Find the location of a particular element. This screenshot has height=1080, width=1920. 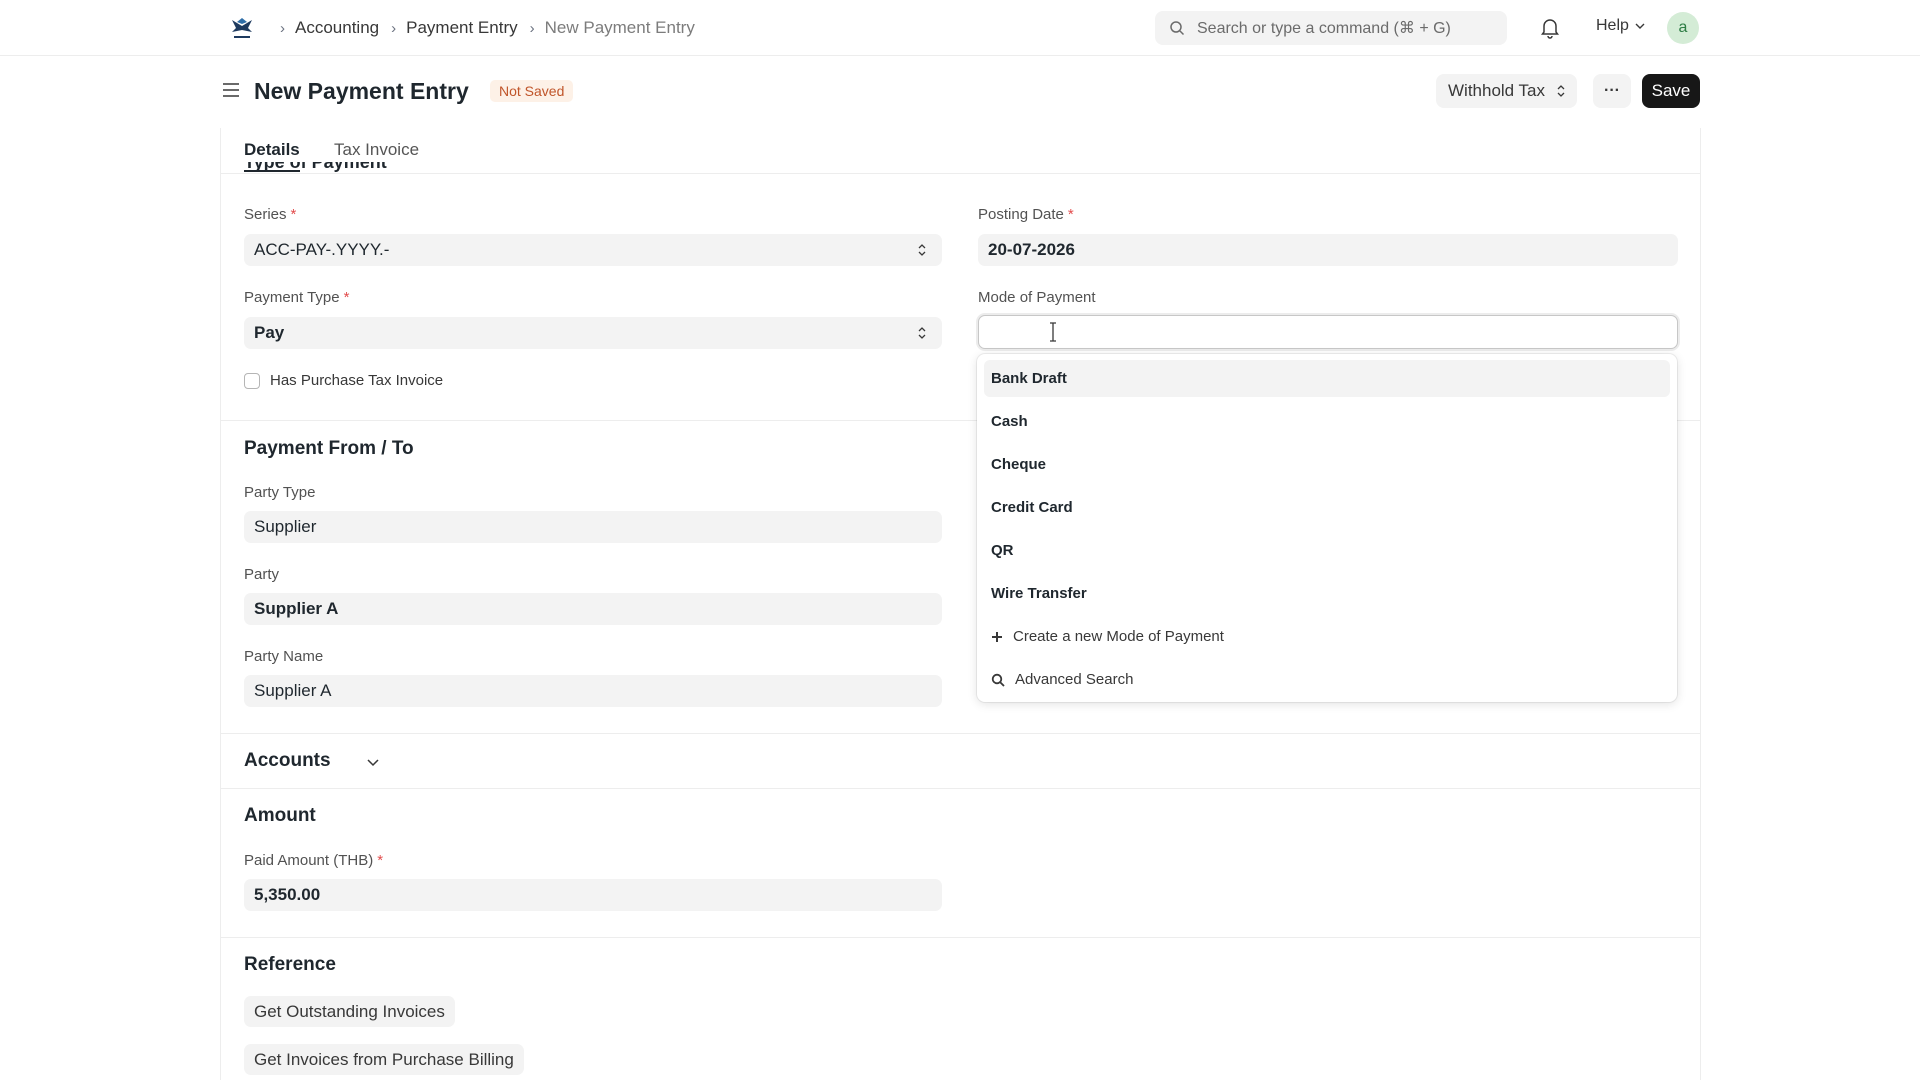

advanced-search-label: Advanced Search is located at coordinates (1074, 679).